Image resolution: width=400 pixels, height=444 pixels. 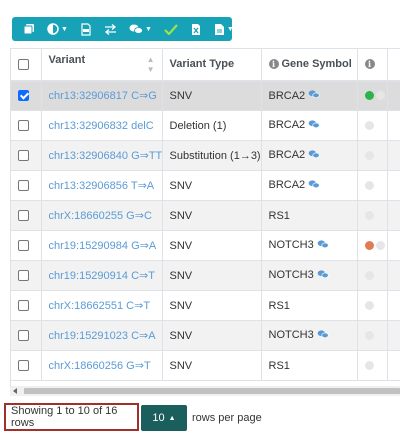 What do you see at coordinates (86, 29) in the screenshot?
I see `export-csv-button` at bounding box center [86, 29].